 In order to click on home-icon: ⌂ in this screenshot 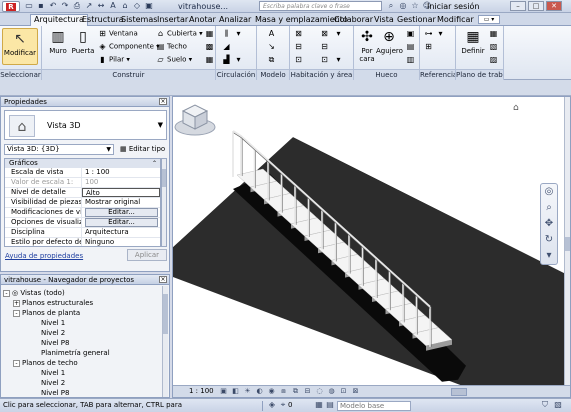, I will do `click(516, 108)`.